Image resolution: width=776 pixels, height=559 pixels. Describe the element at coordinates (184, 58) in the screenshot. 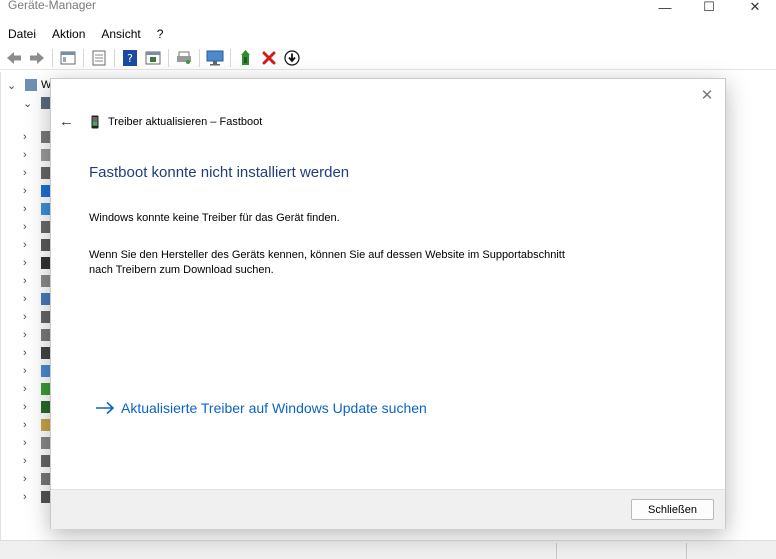

I see `print-icon` at that location.